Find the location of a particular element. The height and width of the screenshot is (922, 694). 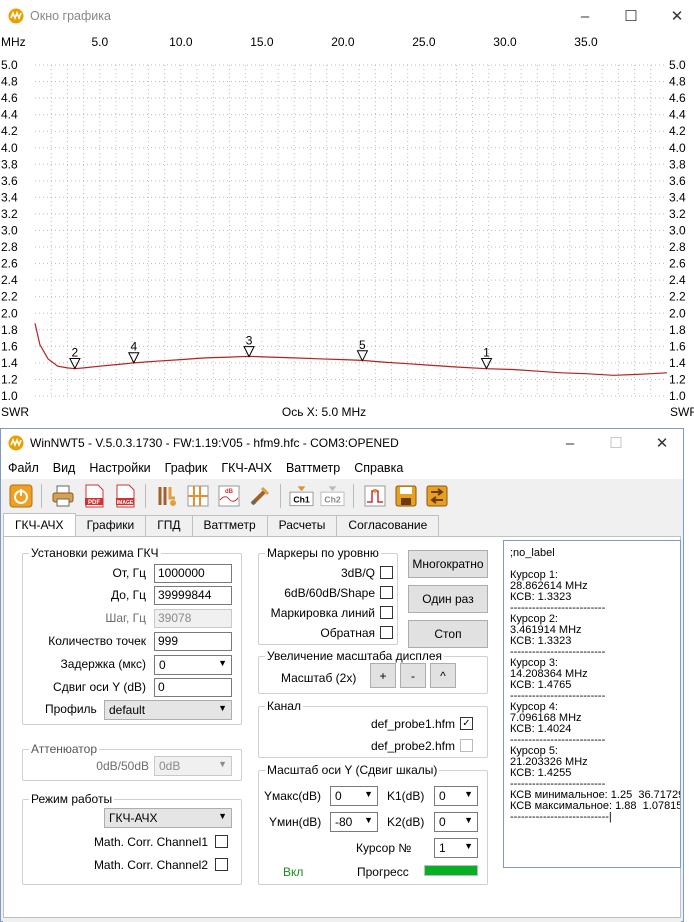

marker-6db-checkbox is located at coordinates (386, 592).